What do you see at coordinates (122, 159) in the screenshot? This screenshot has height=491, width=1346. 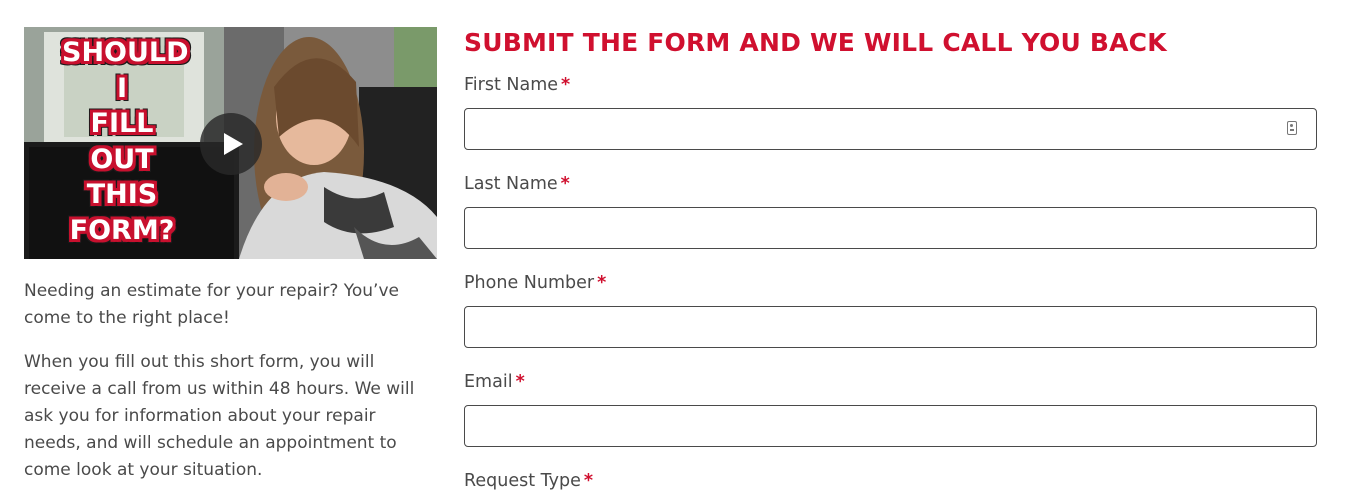 I see `overlay-line: OUT` at bounding box center [122, 159].